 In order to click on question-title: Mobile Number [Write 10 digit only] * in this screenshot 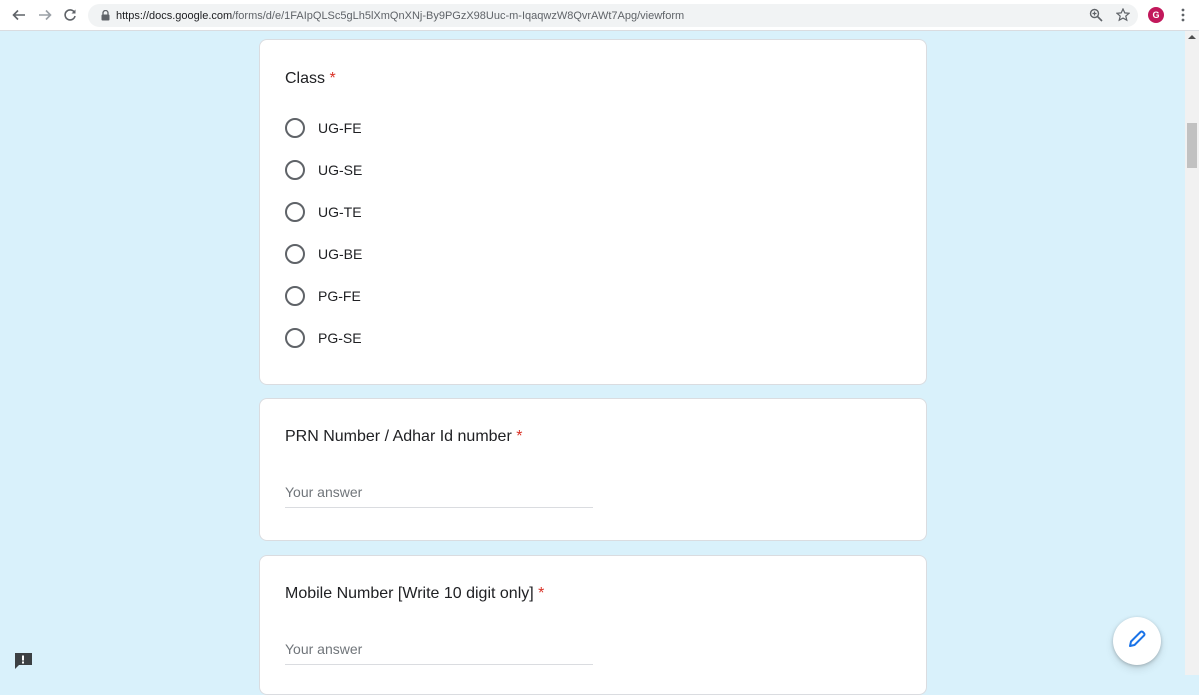, I will do `click(414, 594)`.